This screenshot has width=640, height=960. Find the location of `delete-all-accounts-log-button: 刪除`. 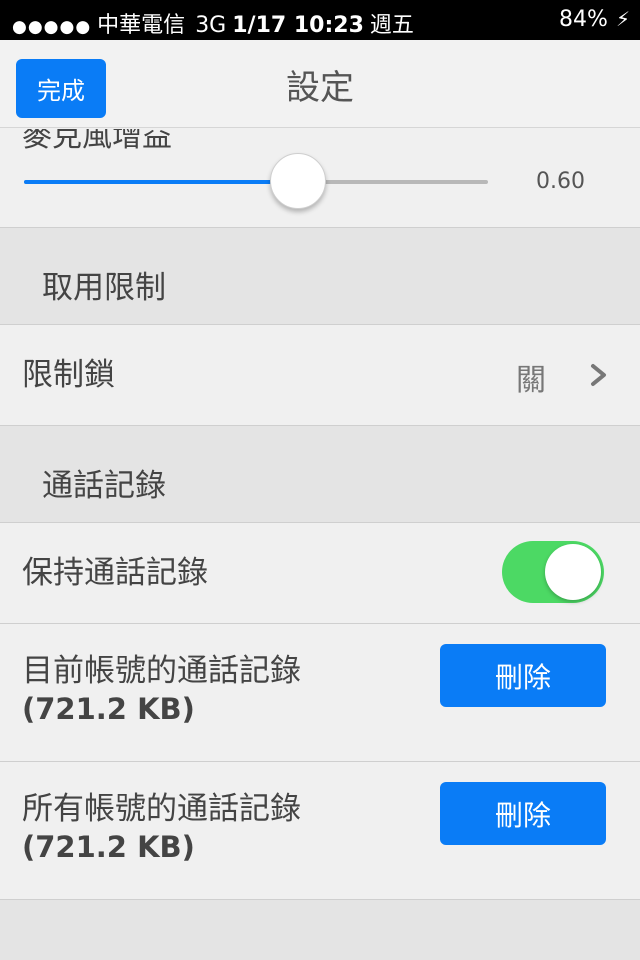

delete-all-accounts-log-button: 刪除 is located at coordinates (523, 813).